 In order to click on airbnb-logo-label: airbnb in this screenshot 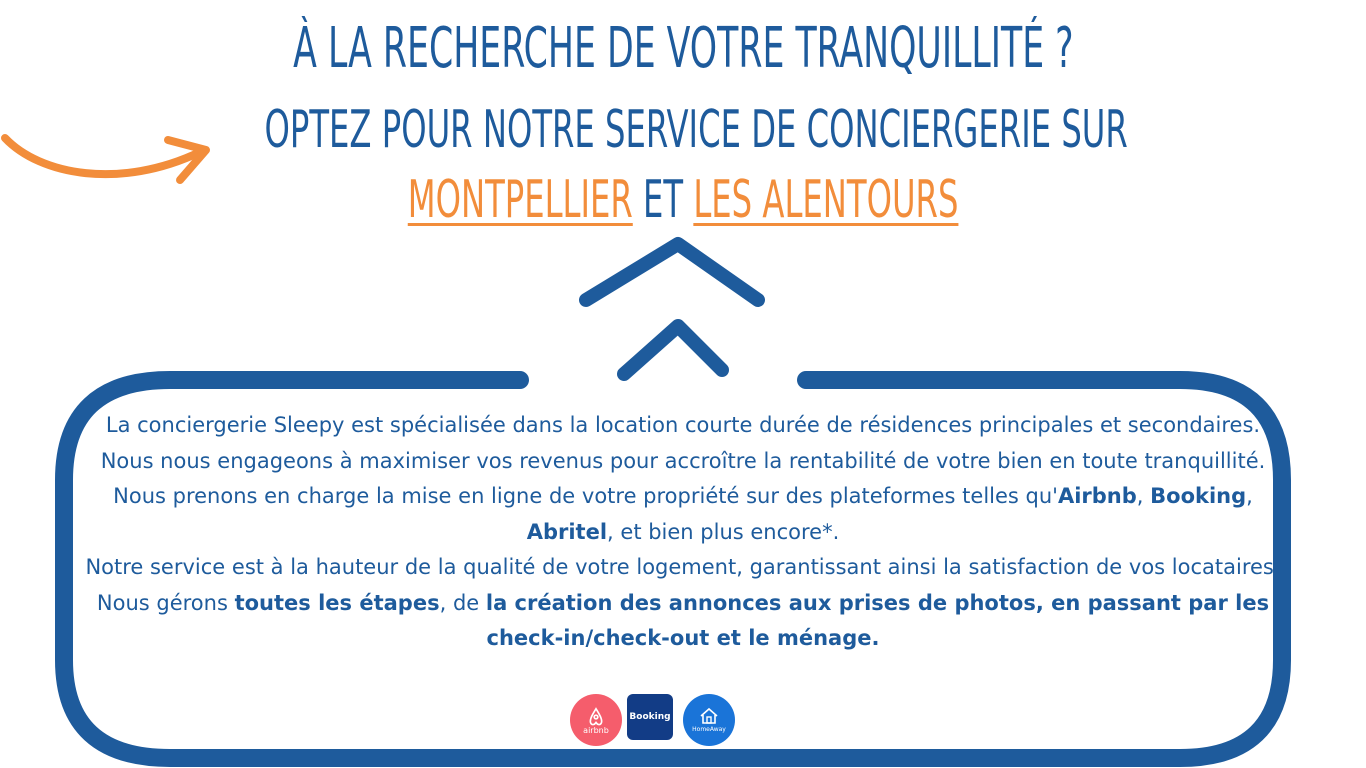, I will do `click(596, 730)`.